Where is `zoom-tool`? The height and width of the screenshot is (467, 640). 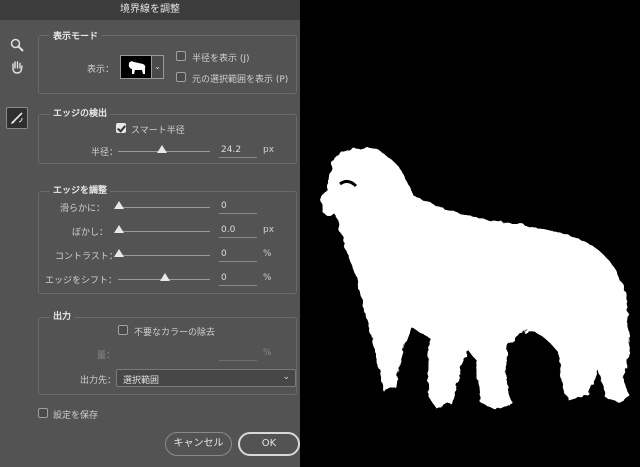 zoom-tool is located at coordinates (17, 45).